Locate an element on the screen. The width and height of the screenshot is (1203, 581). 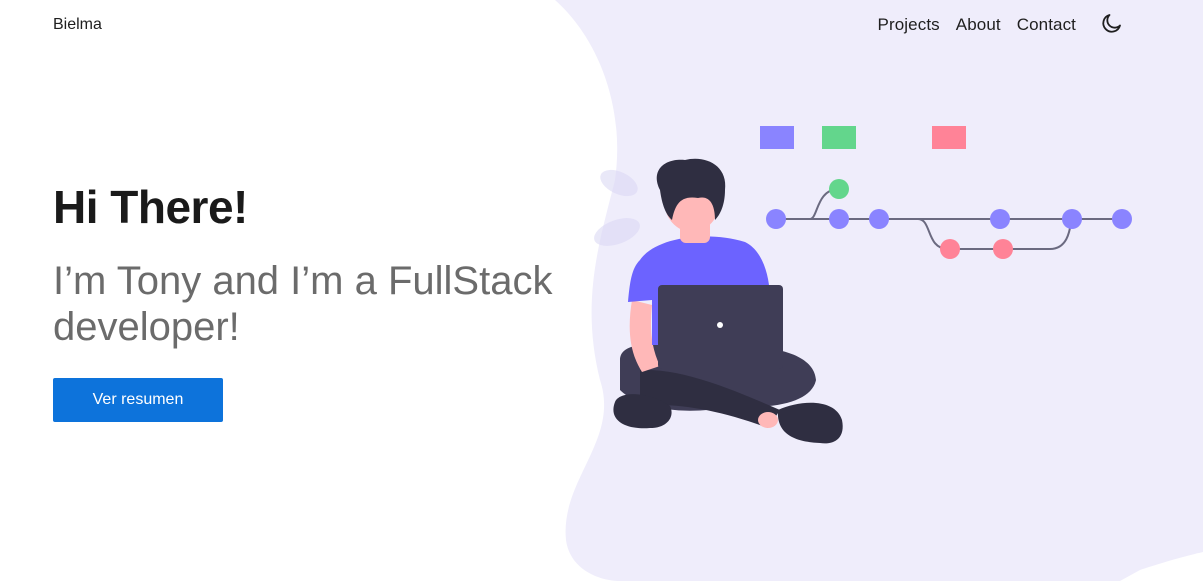
moon-icon is located at coordinates (1112, 23).